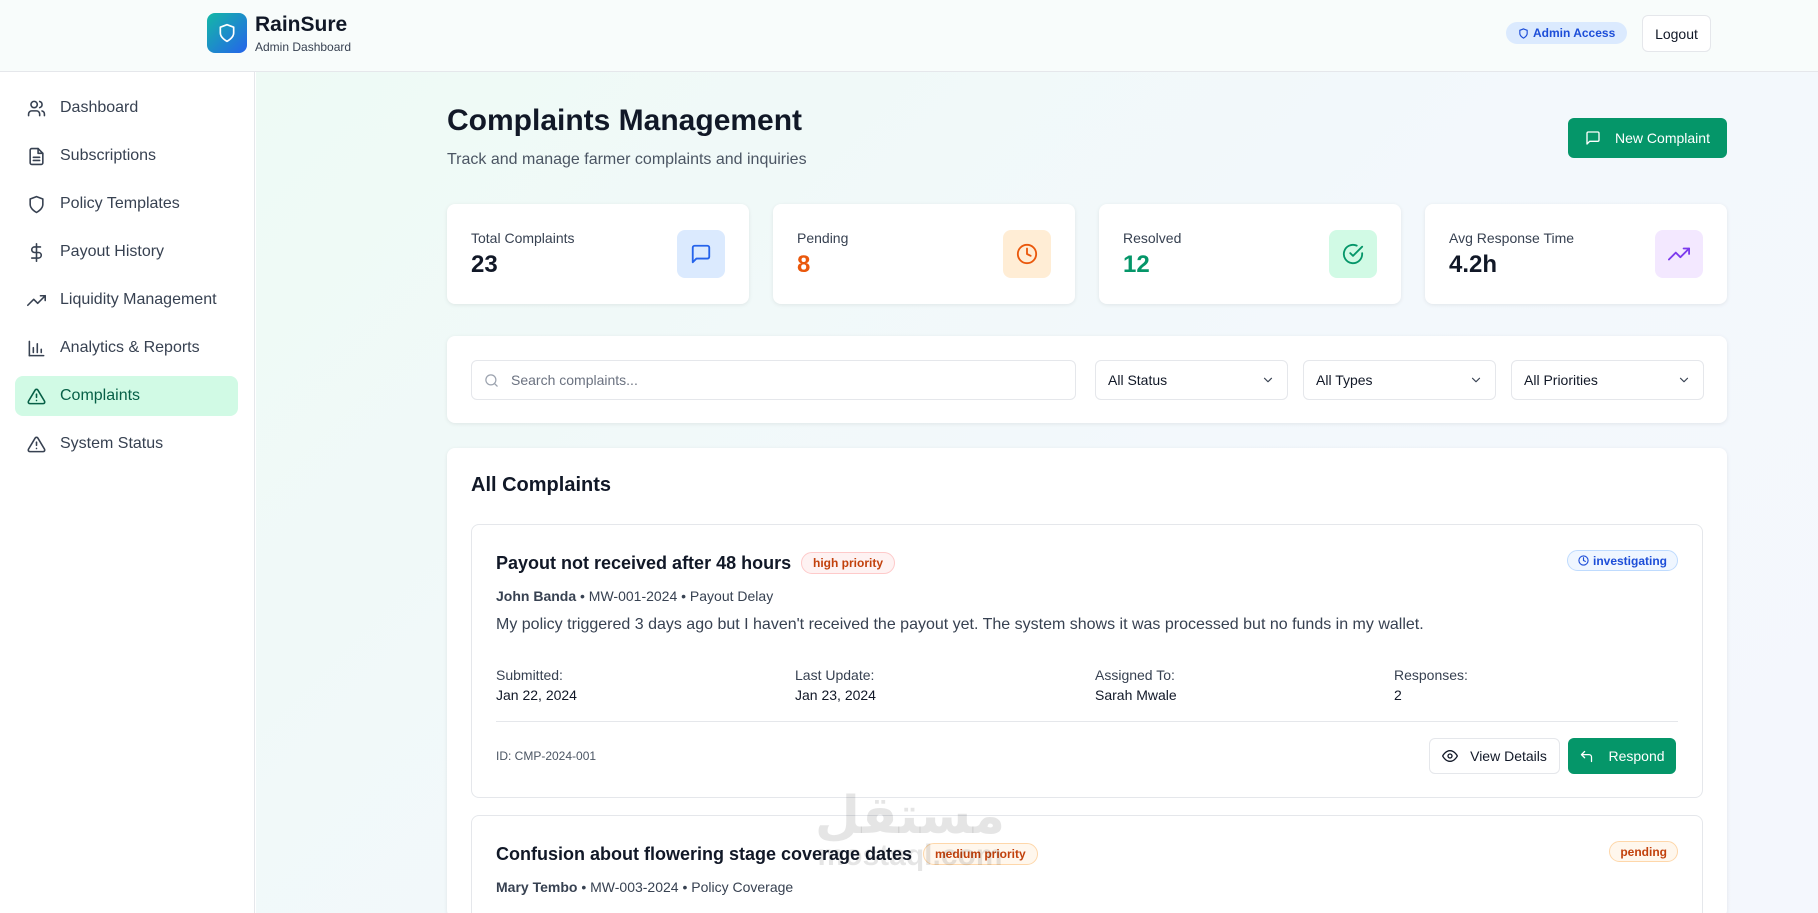 This screenshot has width=1818, height=913. What do you see at coordinates (108, 155) in the screenshot?
I see `sidebar-item-label: Subscriptions` at bounding box center [108, 155].